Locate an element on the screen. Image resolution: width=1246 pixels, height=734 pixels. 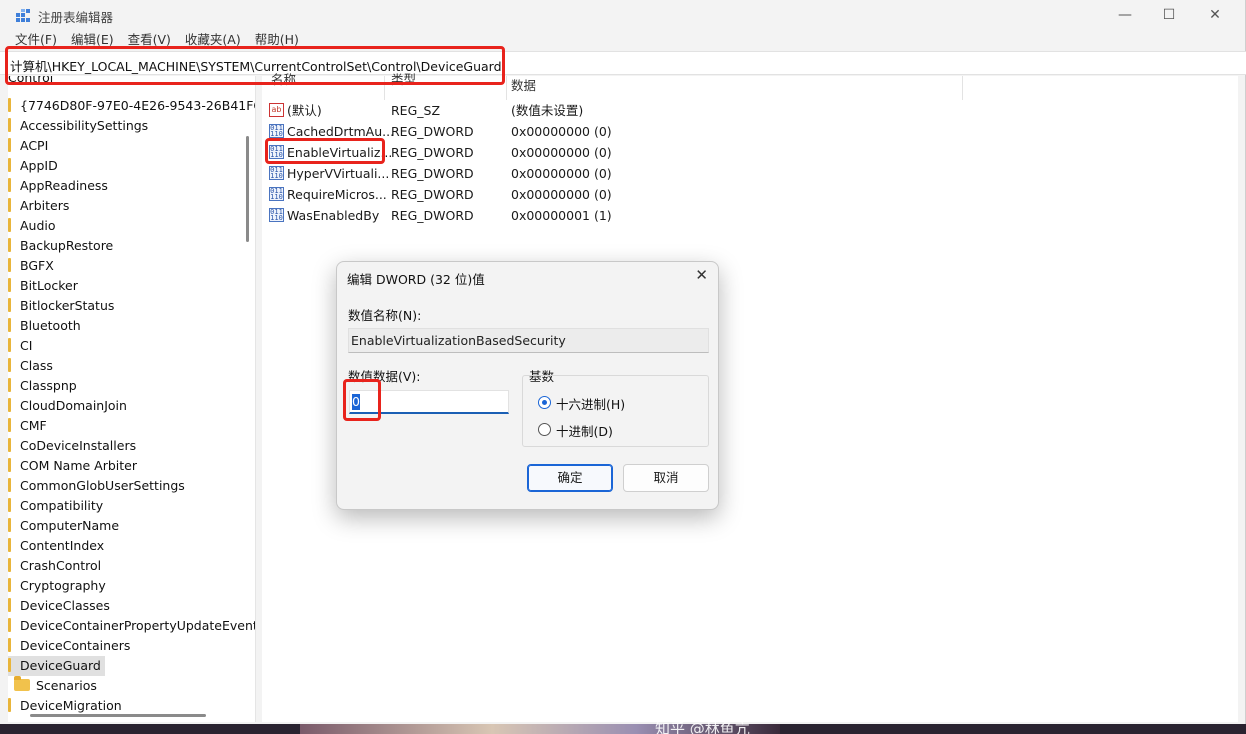
tree-item-label: BitLocker is located at coordinates (49, 285).